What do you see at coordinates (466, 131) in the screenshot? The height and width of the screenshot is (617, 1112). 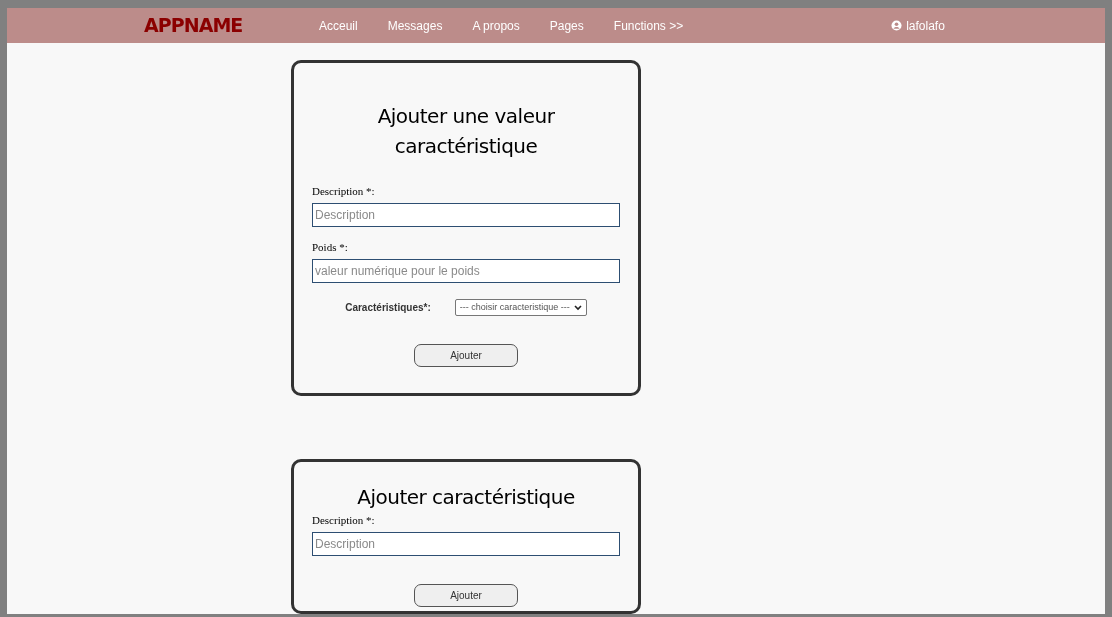 I see `form-title: Ajouter une valeur caractéristique` at bounding box center [466, 131].